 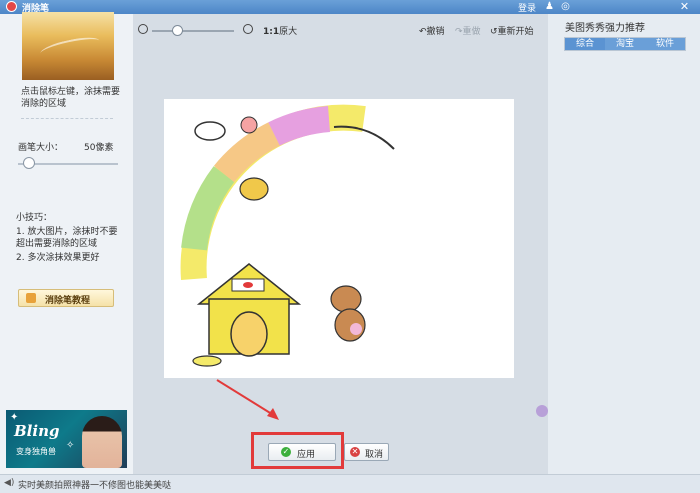 What do you see at coordinates (58, 258) in the screenshot?
I see `tip-item: 2. 多次涂抹效果更好` at bounding box center [58, 258].